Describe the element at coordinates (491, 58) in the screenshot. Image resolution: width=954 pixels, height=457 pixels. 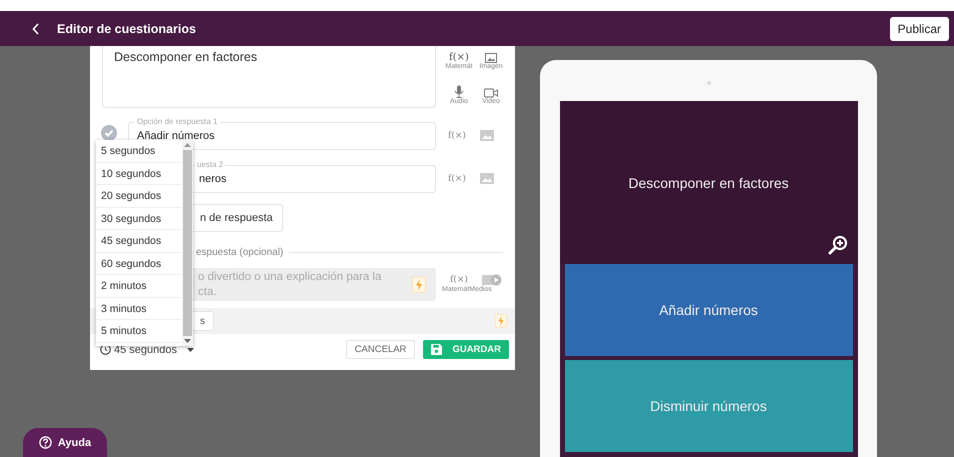
I see `image-icon` at that location.